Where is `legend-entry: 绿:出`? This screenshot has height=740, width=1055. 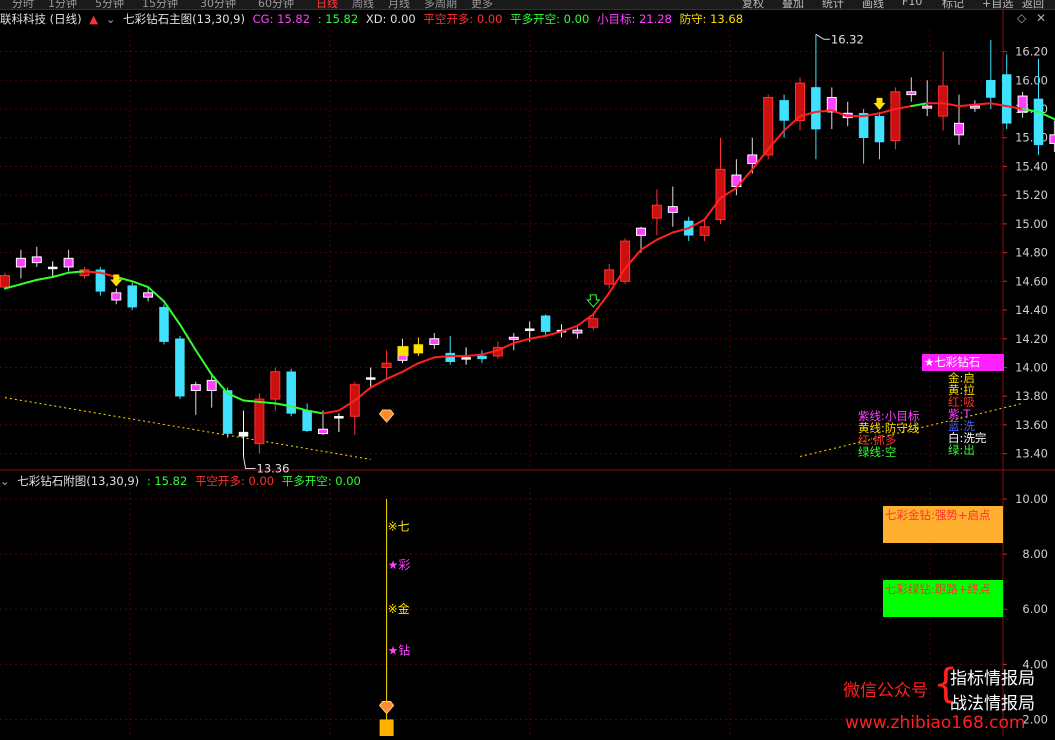
legend-entry: 绿:出 is located at coordinates (961, 450).